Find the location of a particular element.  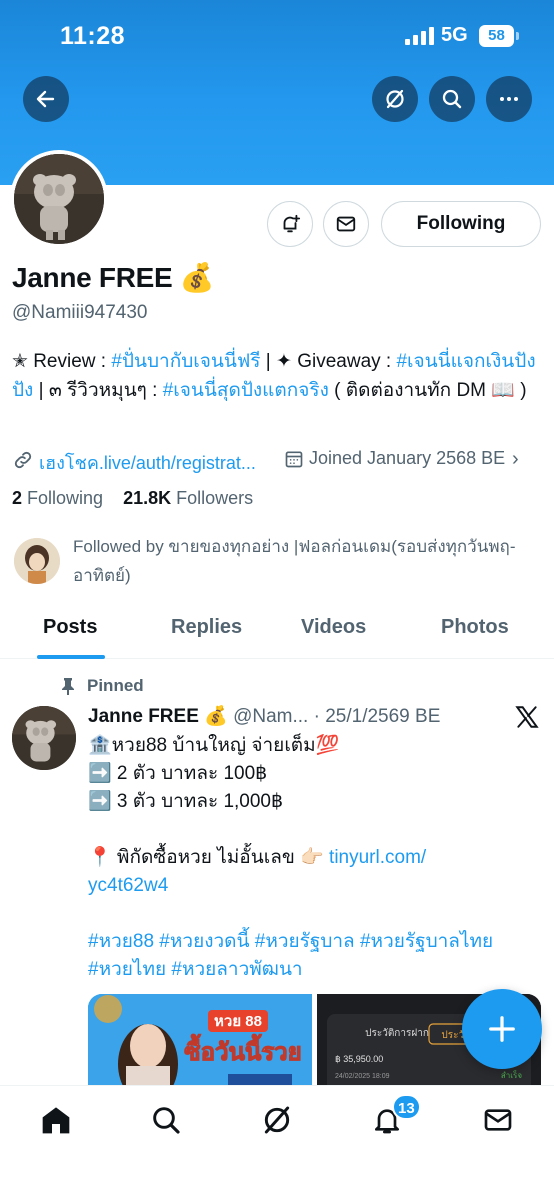

notification-badge: 13 is located at coordinates (406, 1107).